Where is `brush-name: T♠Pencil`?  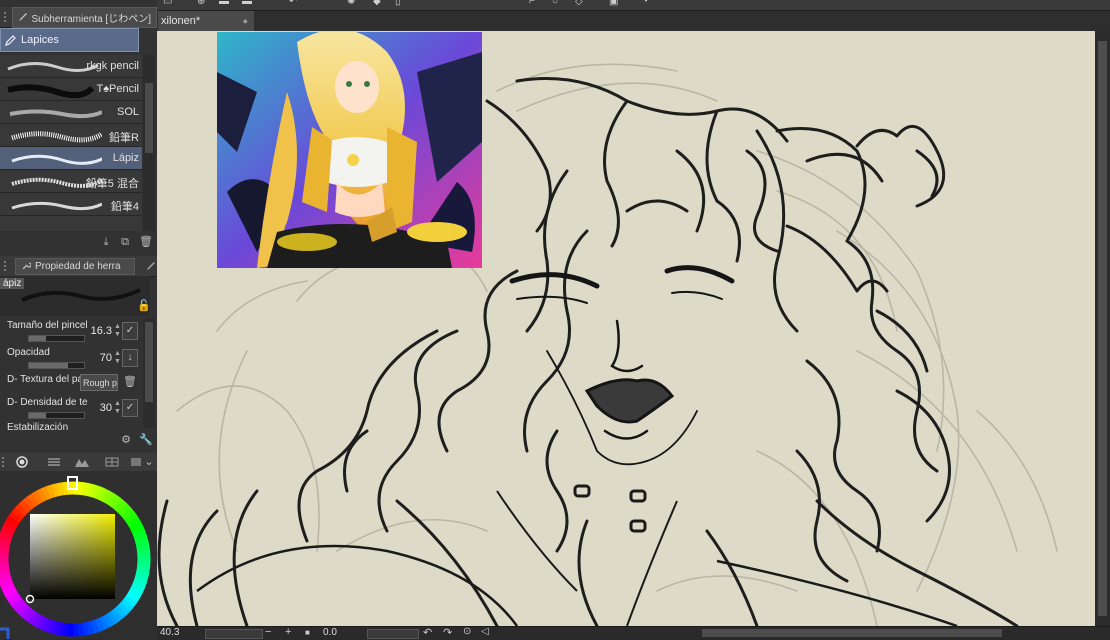
brush-name: T♠Pencil is located at coordinates (117, 89).